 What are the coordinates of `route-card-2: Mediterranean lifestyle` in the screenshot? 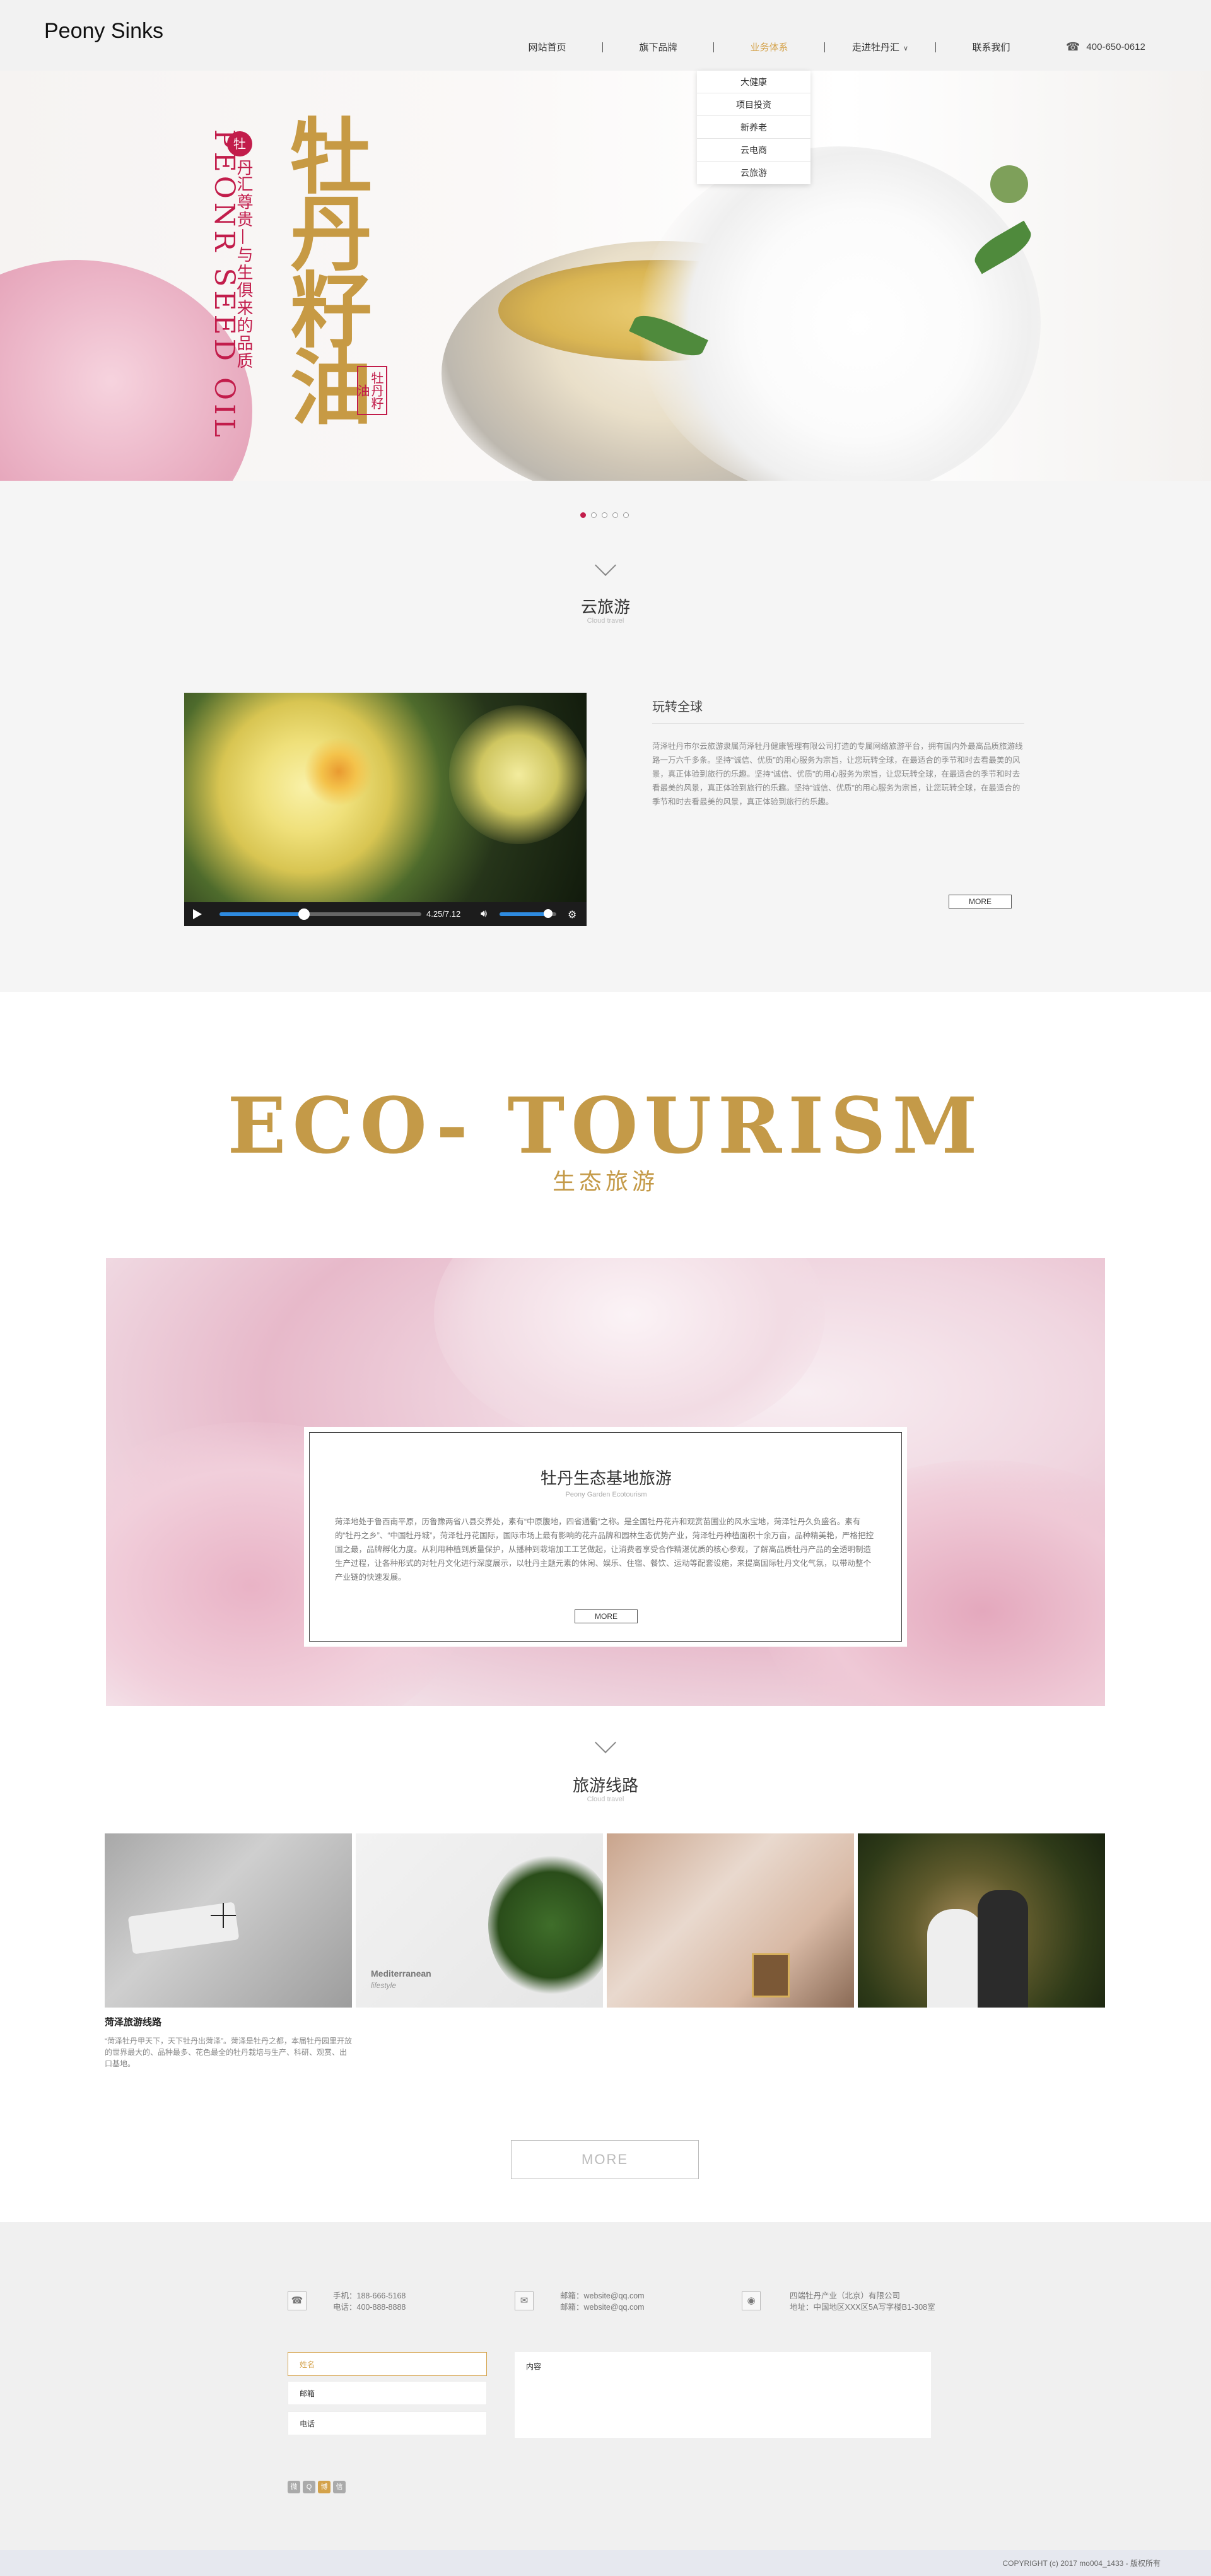 It's located at (480, 1920).